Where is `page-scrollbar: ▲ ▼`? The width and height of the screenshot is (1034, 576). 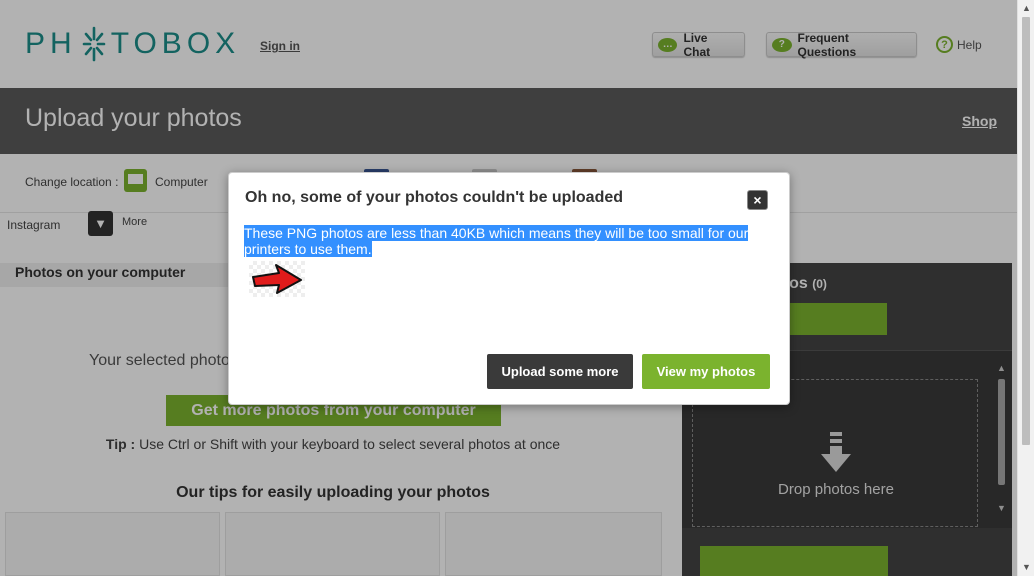
page-scrollbar: ▲ ▼ is located at coordinates (1025, 288).